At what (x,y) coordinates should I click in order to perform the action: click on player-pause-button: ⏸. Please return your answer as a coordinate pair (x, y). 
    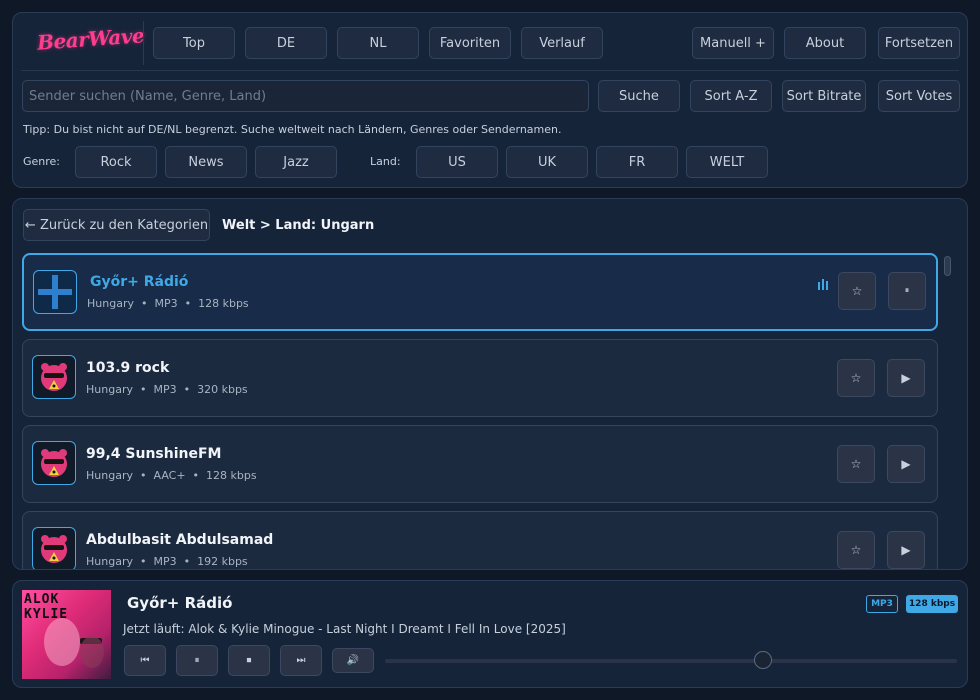
    Looking at the image, I should click on (197, 660).